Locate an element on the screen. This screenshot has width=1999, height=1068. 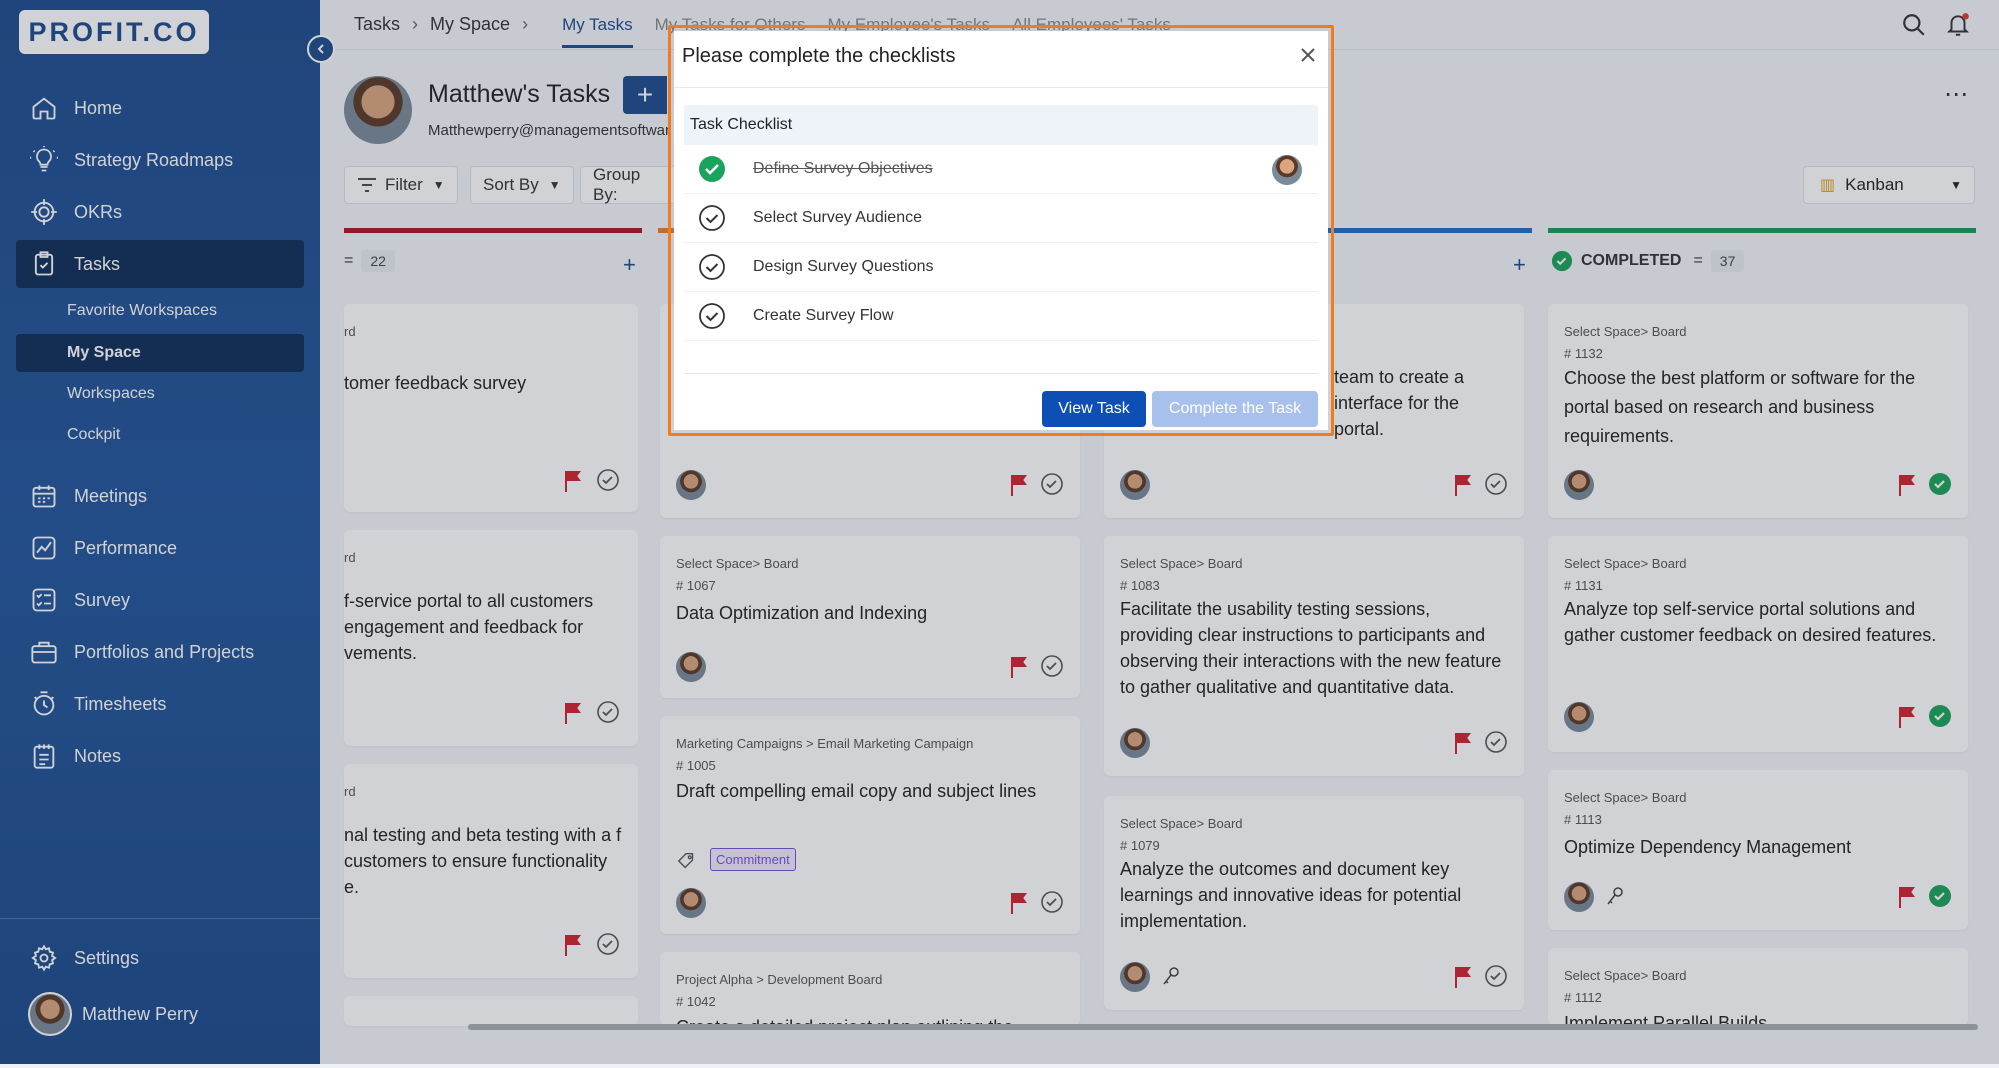
checklist-item: Design Survey Questions is located at coordinates (1001, 267).